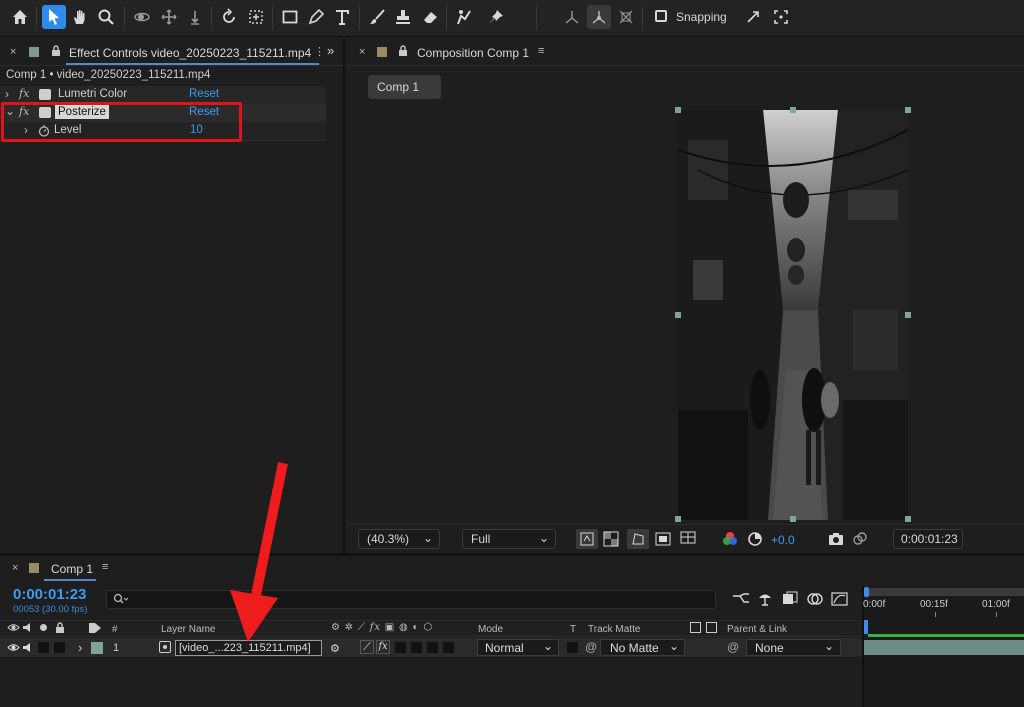 This screenshot has height=707, width=1024. Describe the element at coordinates (591, 647) in the screenshot. I see `pick-whip-icon: @` at that location.